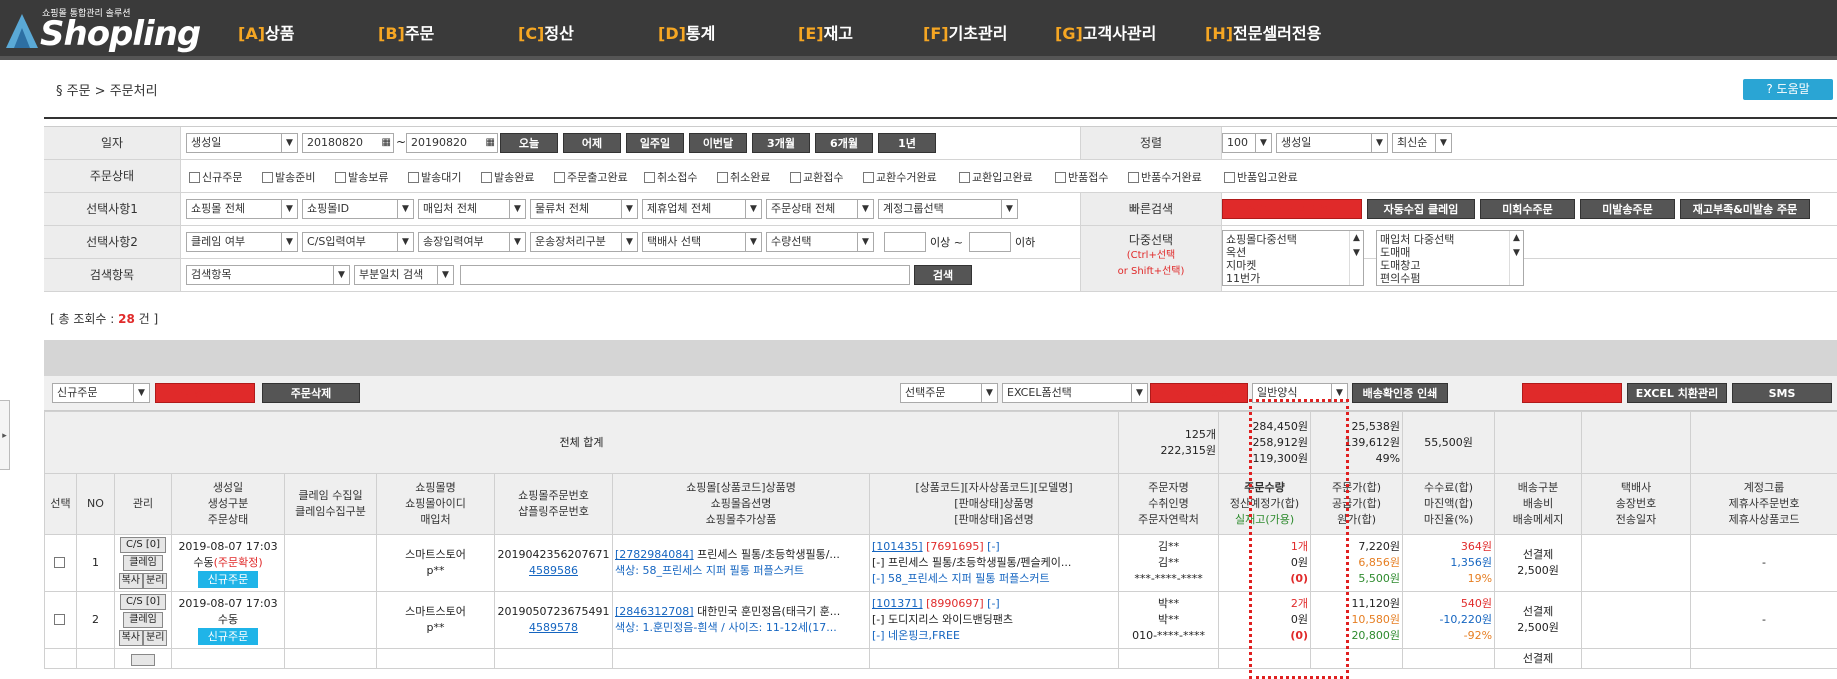  I want to click on side-collapse-tab: ▸, so click(5, 435).